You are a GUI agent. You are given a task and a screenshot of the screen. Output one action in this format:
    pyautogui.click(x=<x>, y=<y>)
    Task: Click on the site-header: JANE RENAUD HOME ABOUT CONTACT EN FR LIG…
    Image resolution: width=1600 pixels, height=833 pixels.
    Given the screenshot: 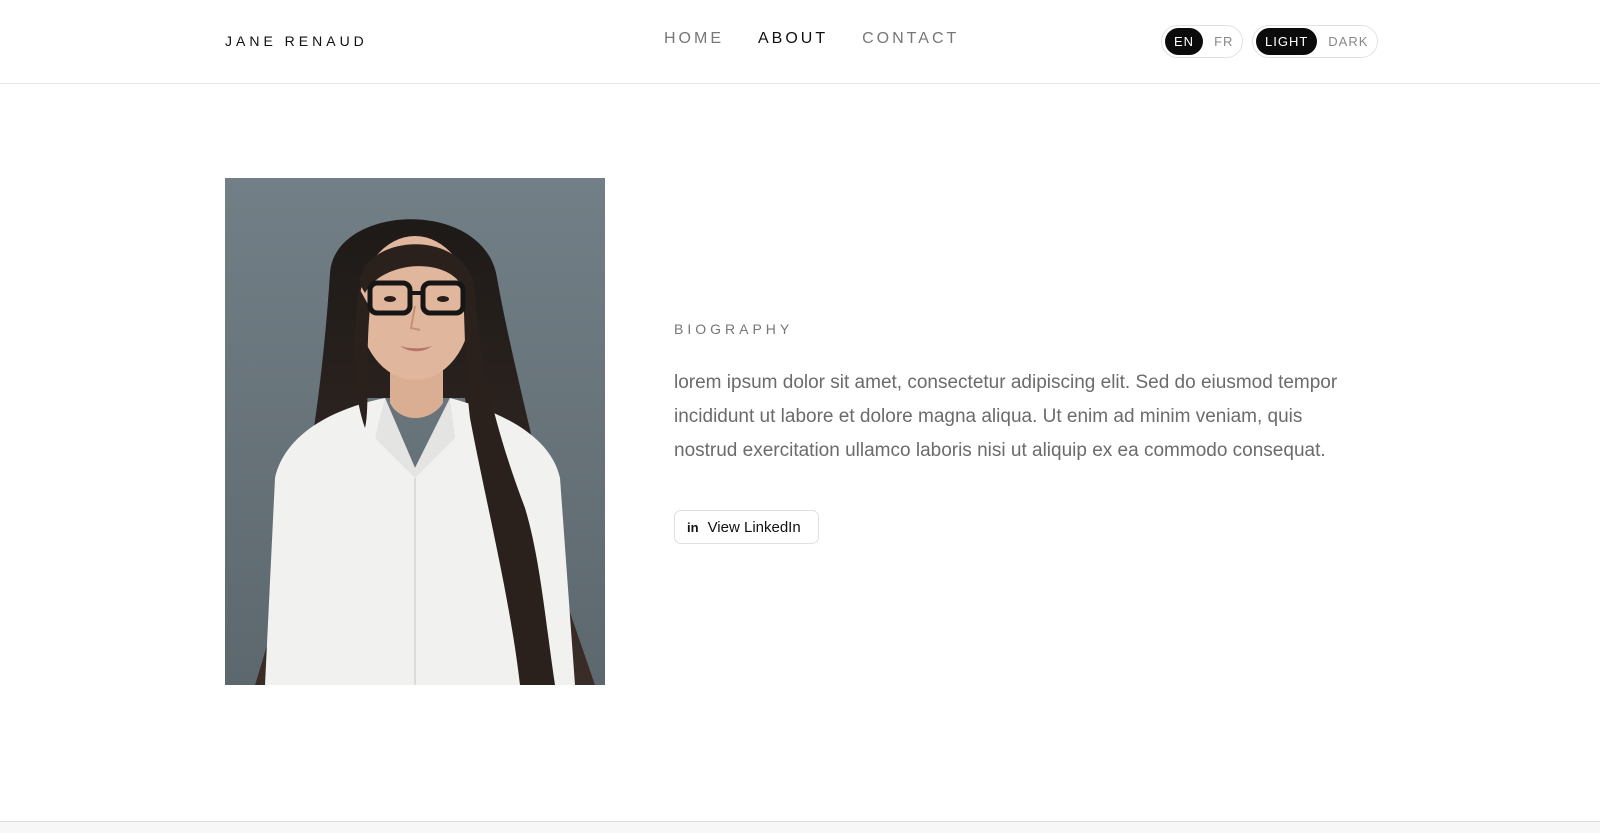 What is the action you would take?
    pyautogui.click(x=800, y=42)
    